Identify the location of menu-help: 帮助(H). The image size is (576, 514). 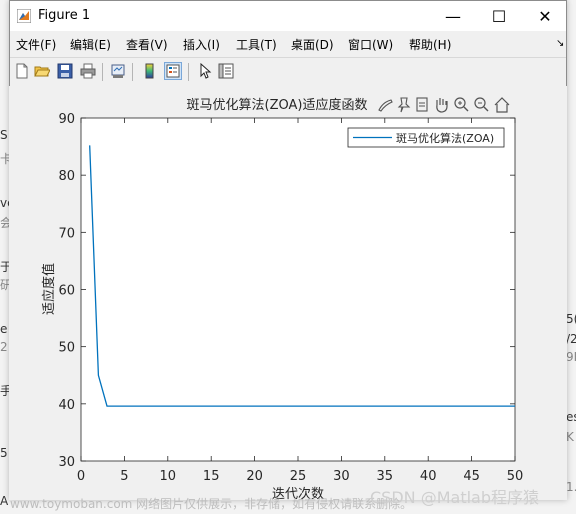
(430, 44).